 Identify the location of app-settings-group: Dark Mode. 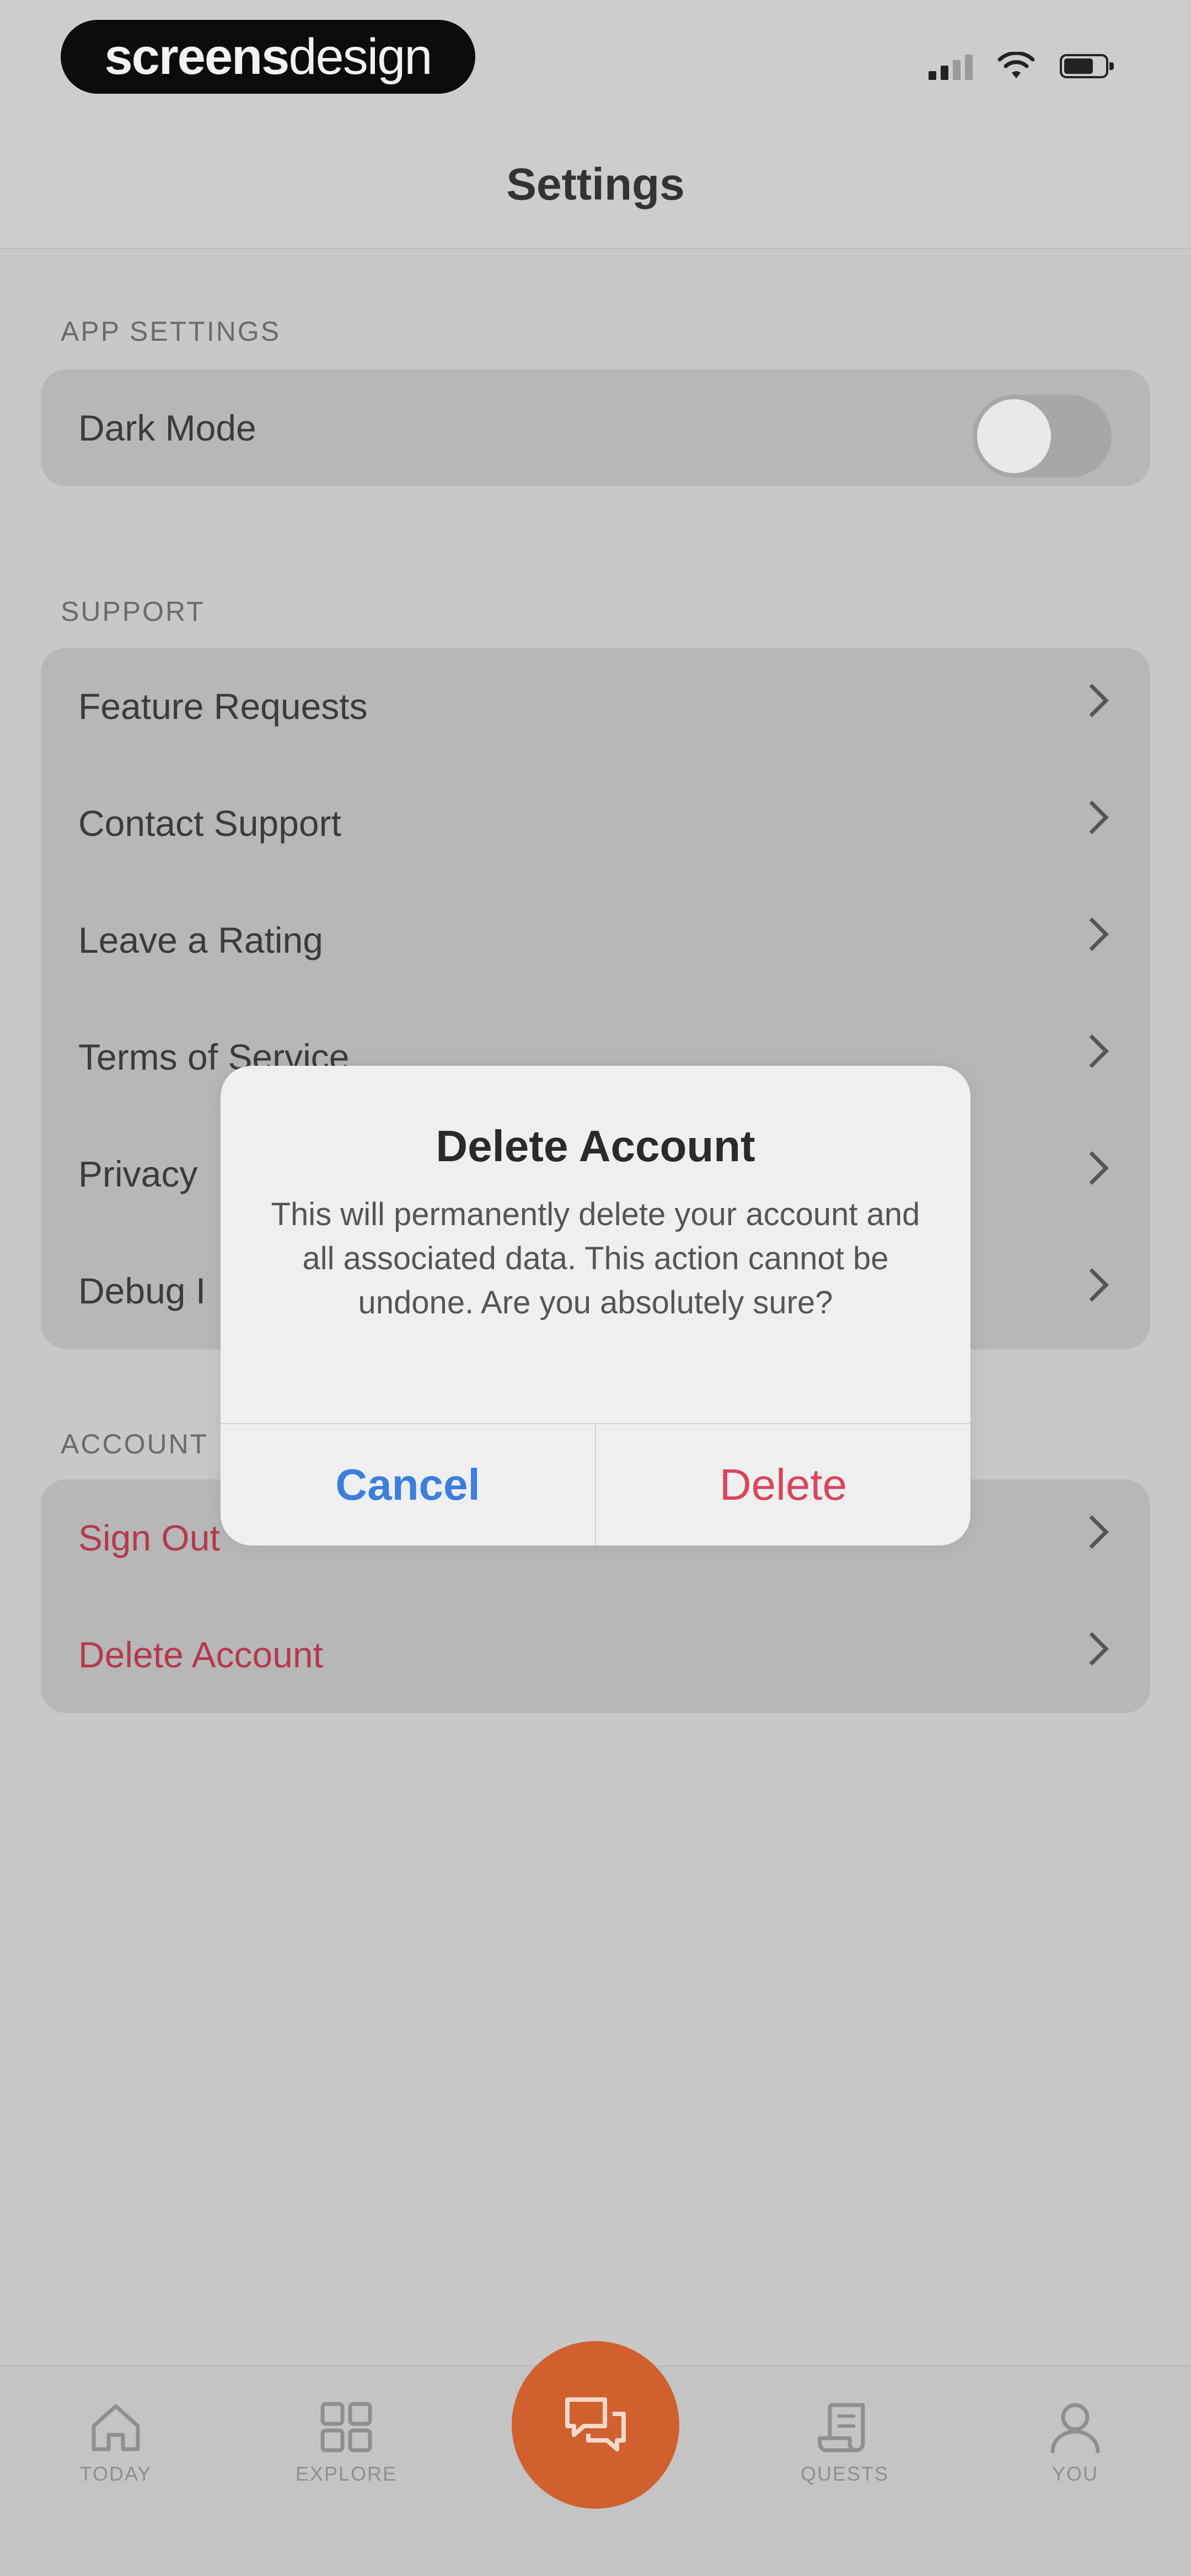
(595, 427).